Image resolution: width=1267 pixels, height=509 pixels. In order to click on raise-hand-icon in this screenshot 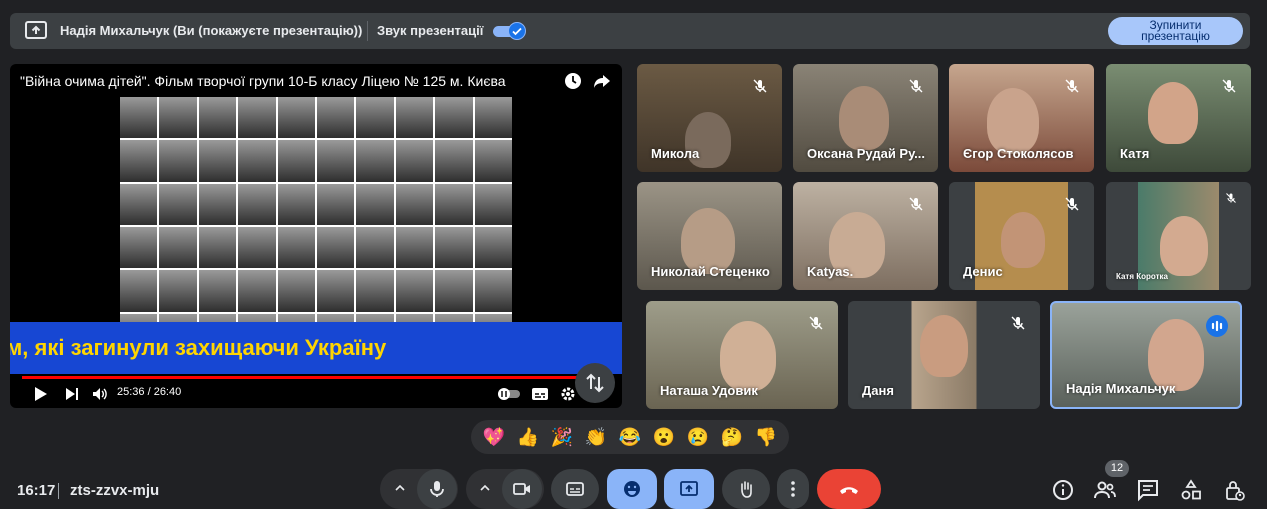, I will do `click(746, 489)`.